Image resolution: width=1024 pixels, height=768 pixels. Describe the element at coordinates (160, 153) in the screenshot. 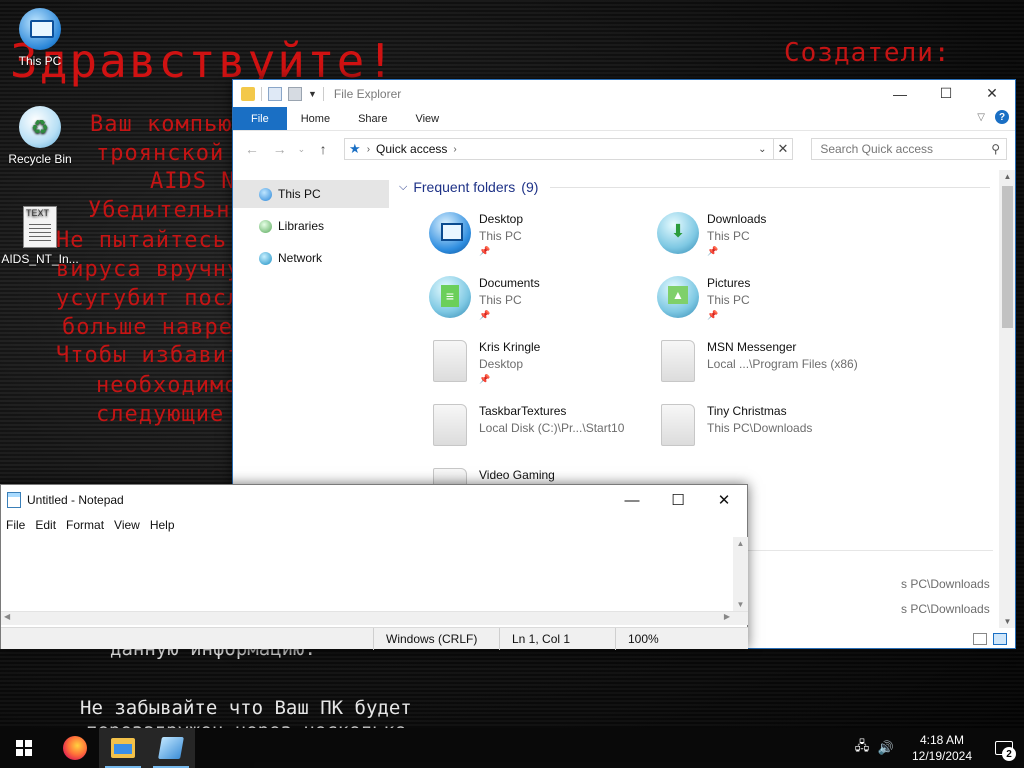

I see `wallpaper-line: троянской` at that location.